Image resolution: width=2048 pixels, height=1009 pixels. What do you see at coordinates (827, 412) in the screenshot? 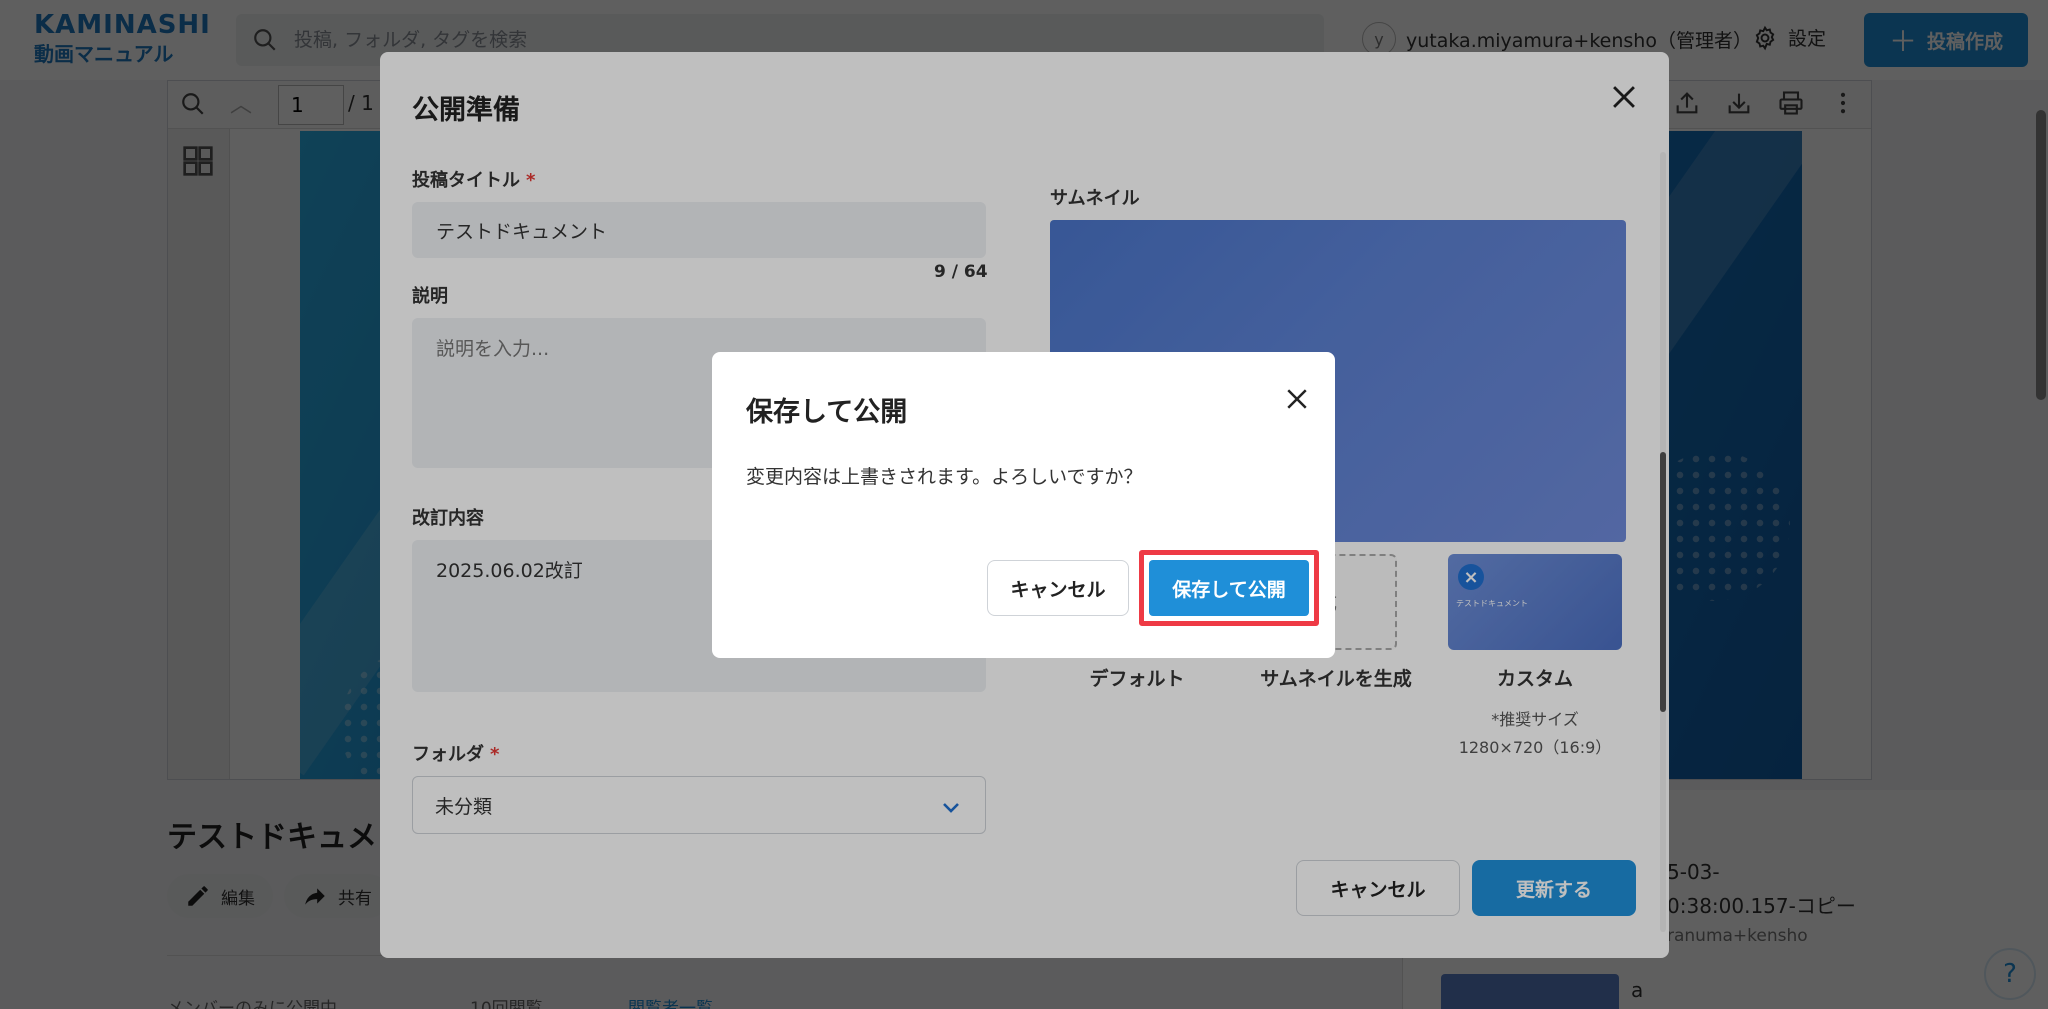
I see `dialog-title: 保存して公開` at bounding box center [827, 412].